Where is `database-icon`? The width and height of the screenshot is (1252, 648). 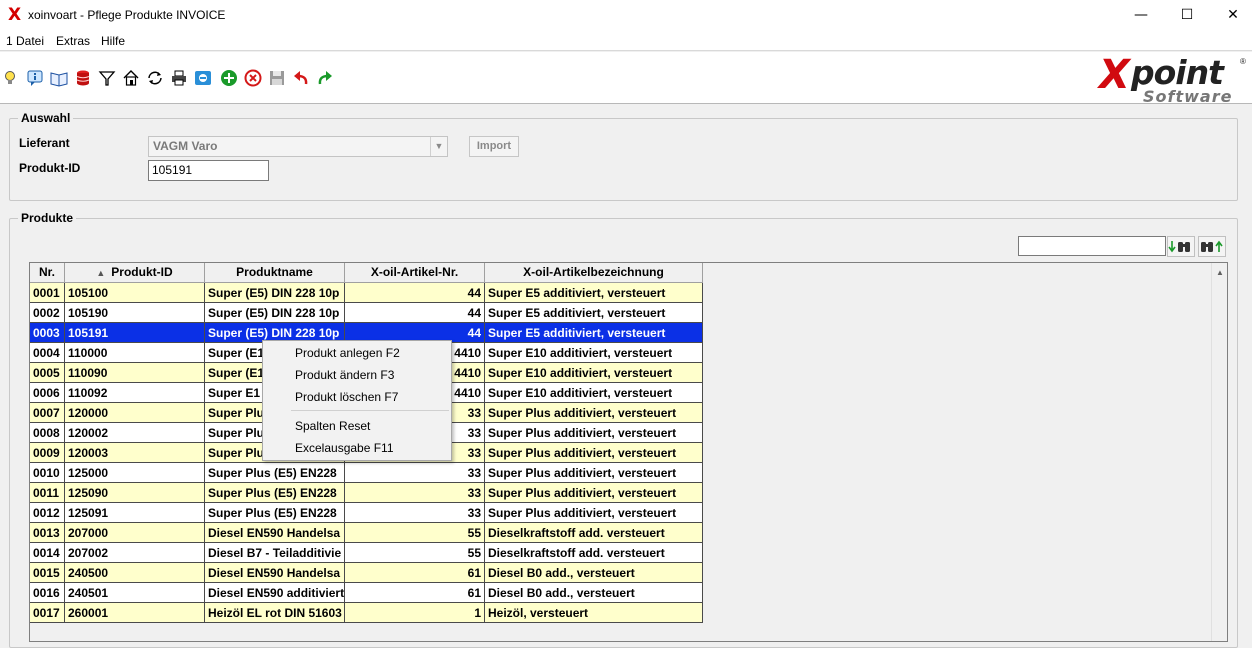 database-icon is located at coordinates (83, 78).